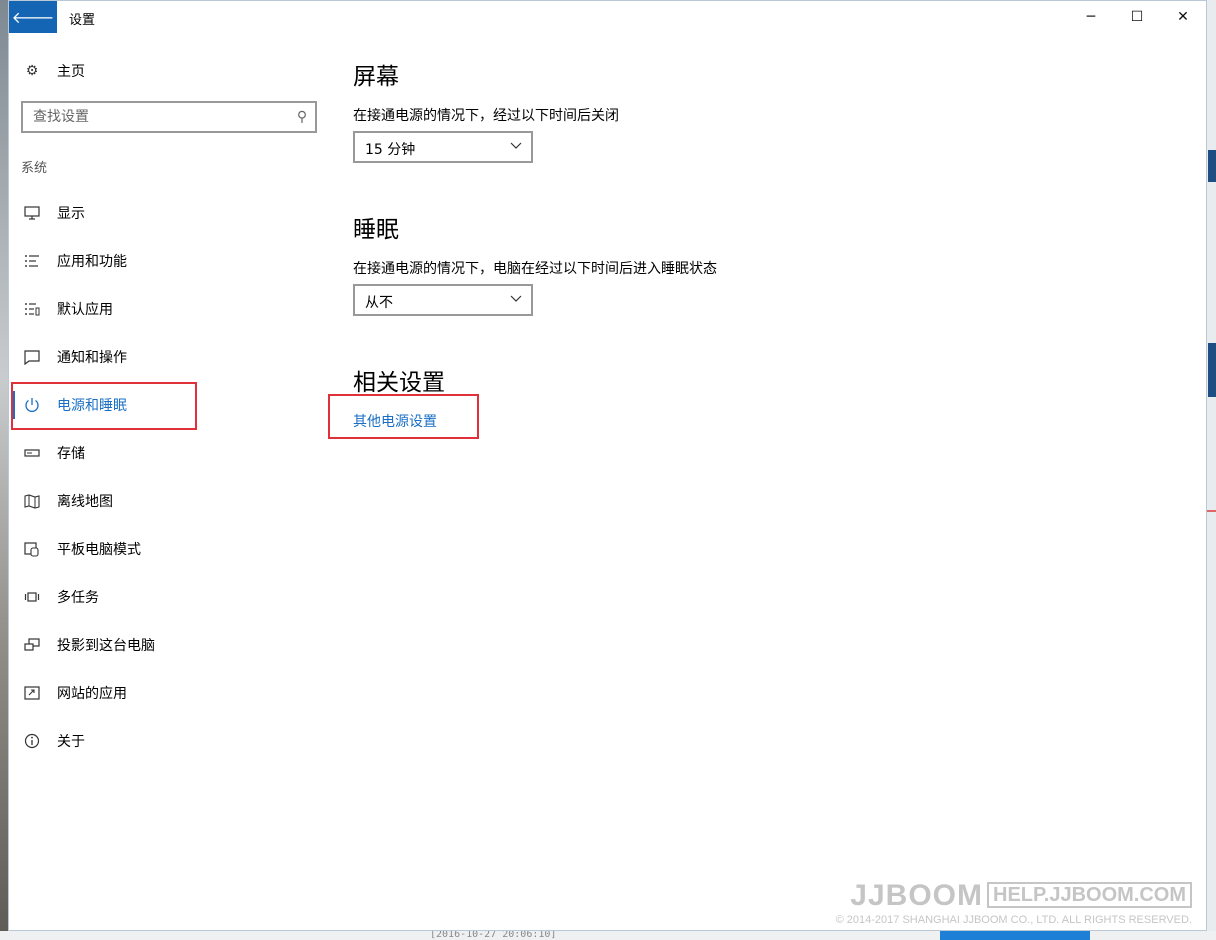 The width and height of the screenshot is (1216, 940). Describe the element at coordinates (376, 77) in the screenshot. I see `screen-heading: 屏幕` at that location.